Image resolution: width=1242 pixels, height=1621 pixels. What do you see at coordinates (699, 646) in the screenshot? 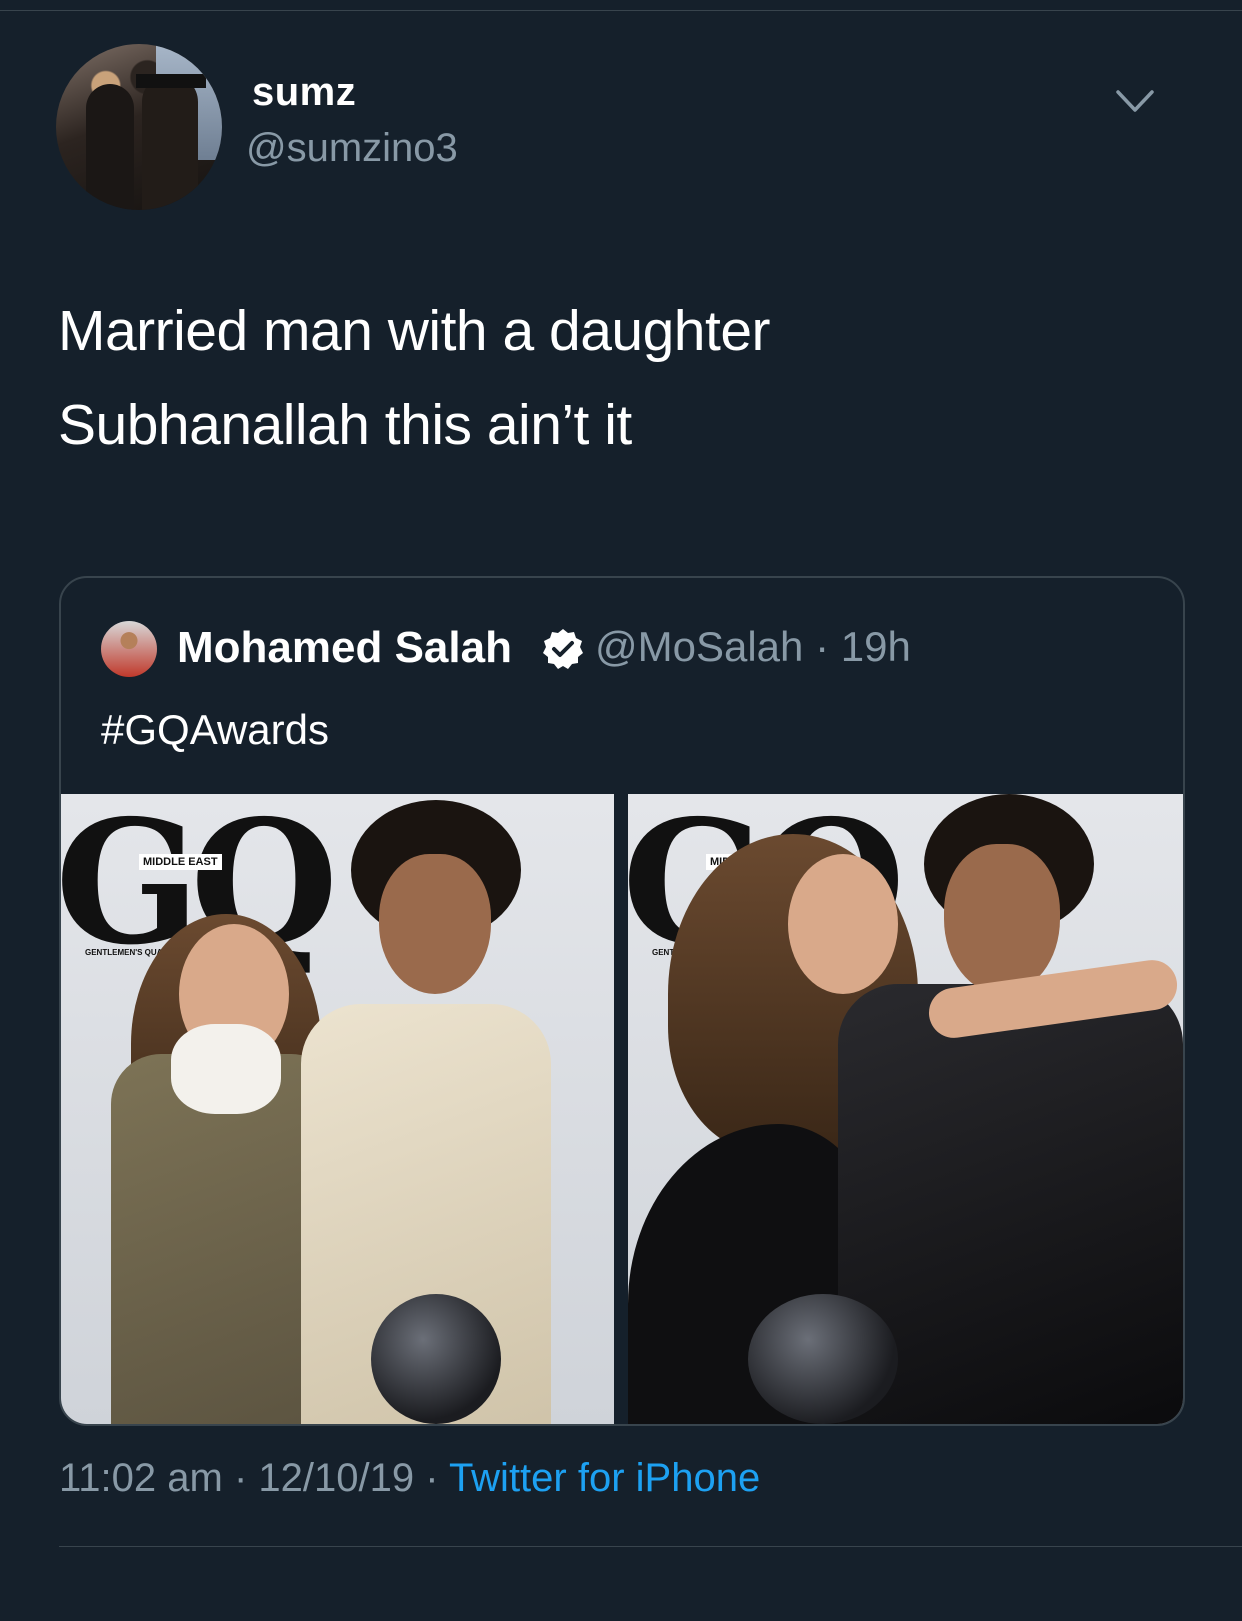
I see `quoted-handle: @MoSalah` at bounding box center [699, 646].